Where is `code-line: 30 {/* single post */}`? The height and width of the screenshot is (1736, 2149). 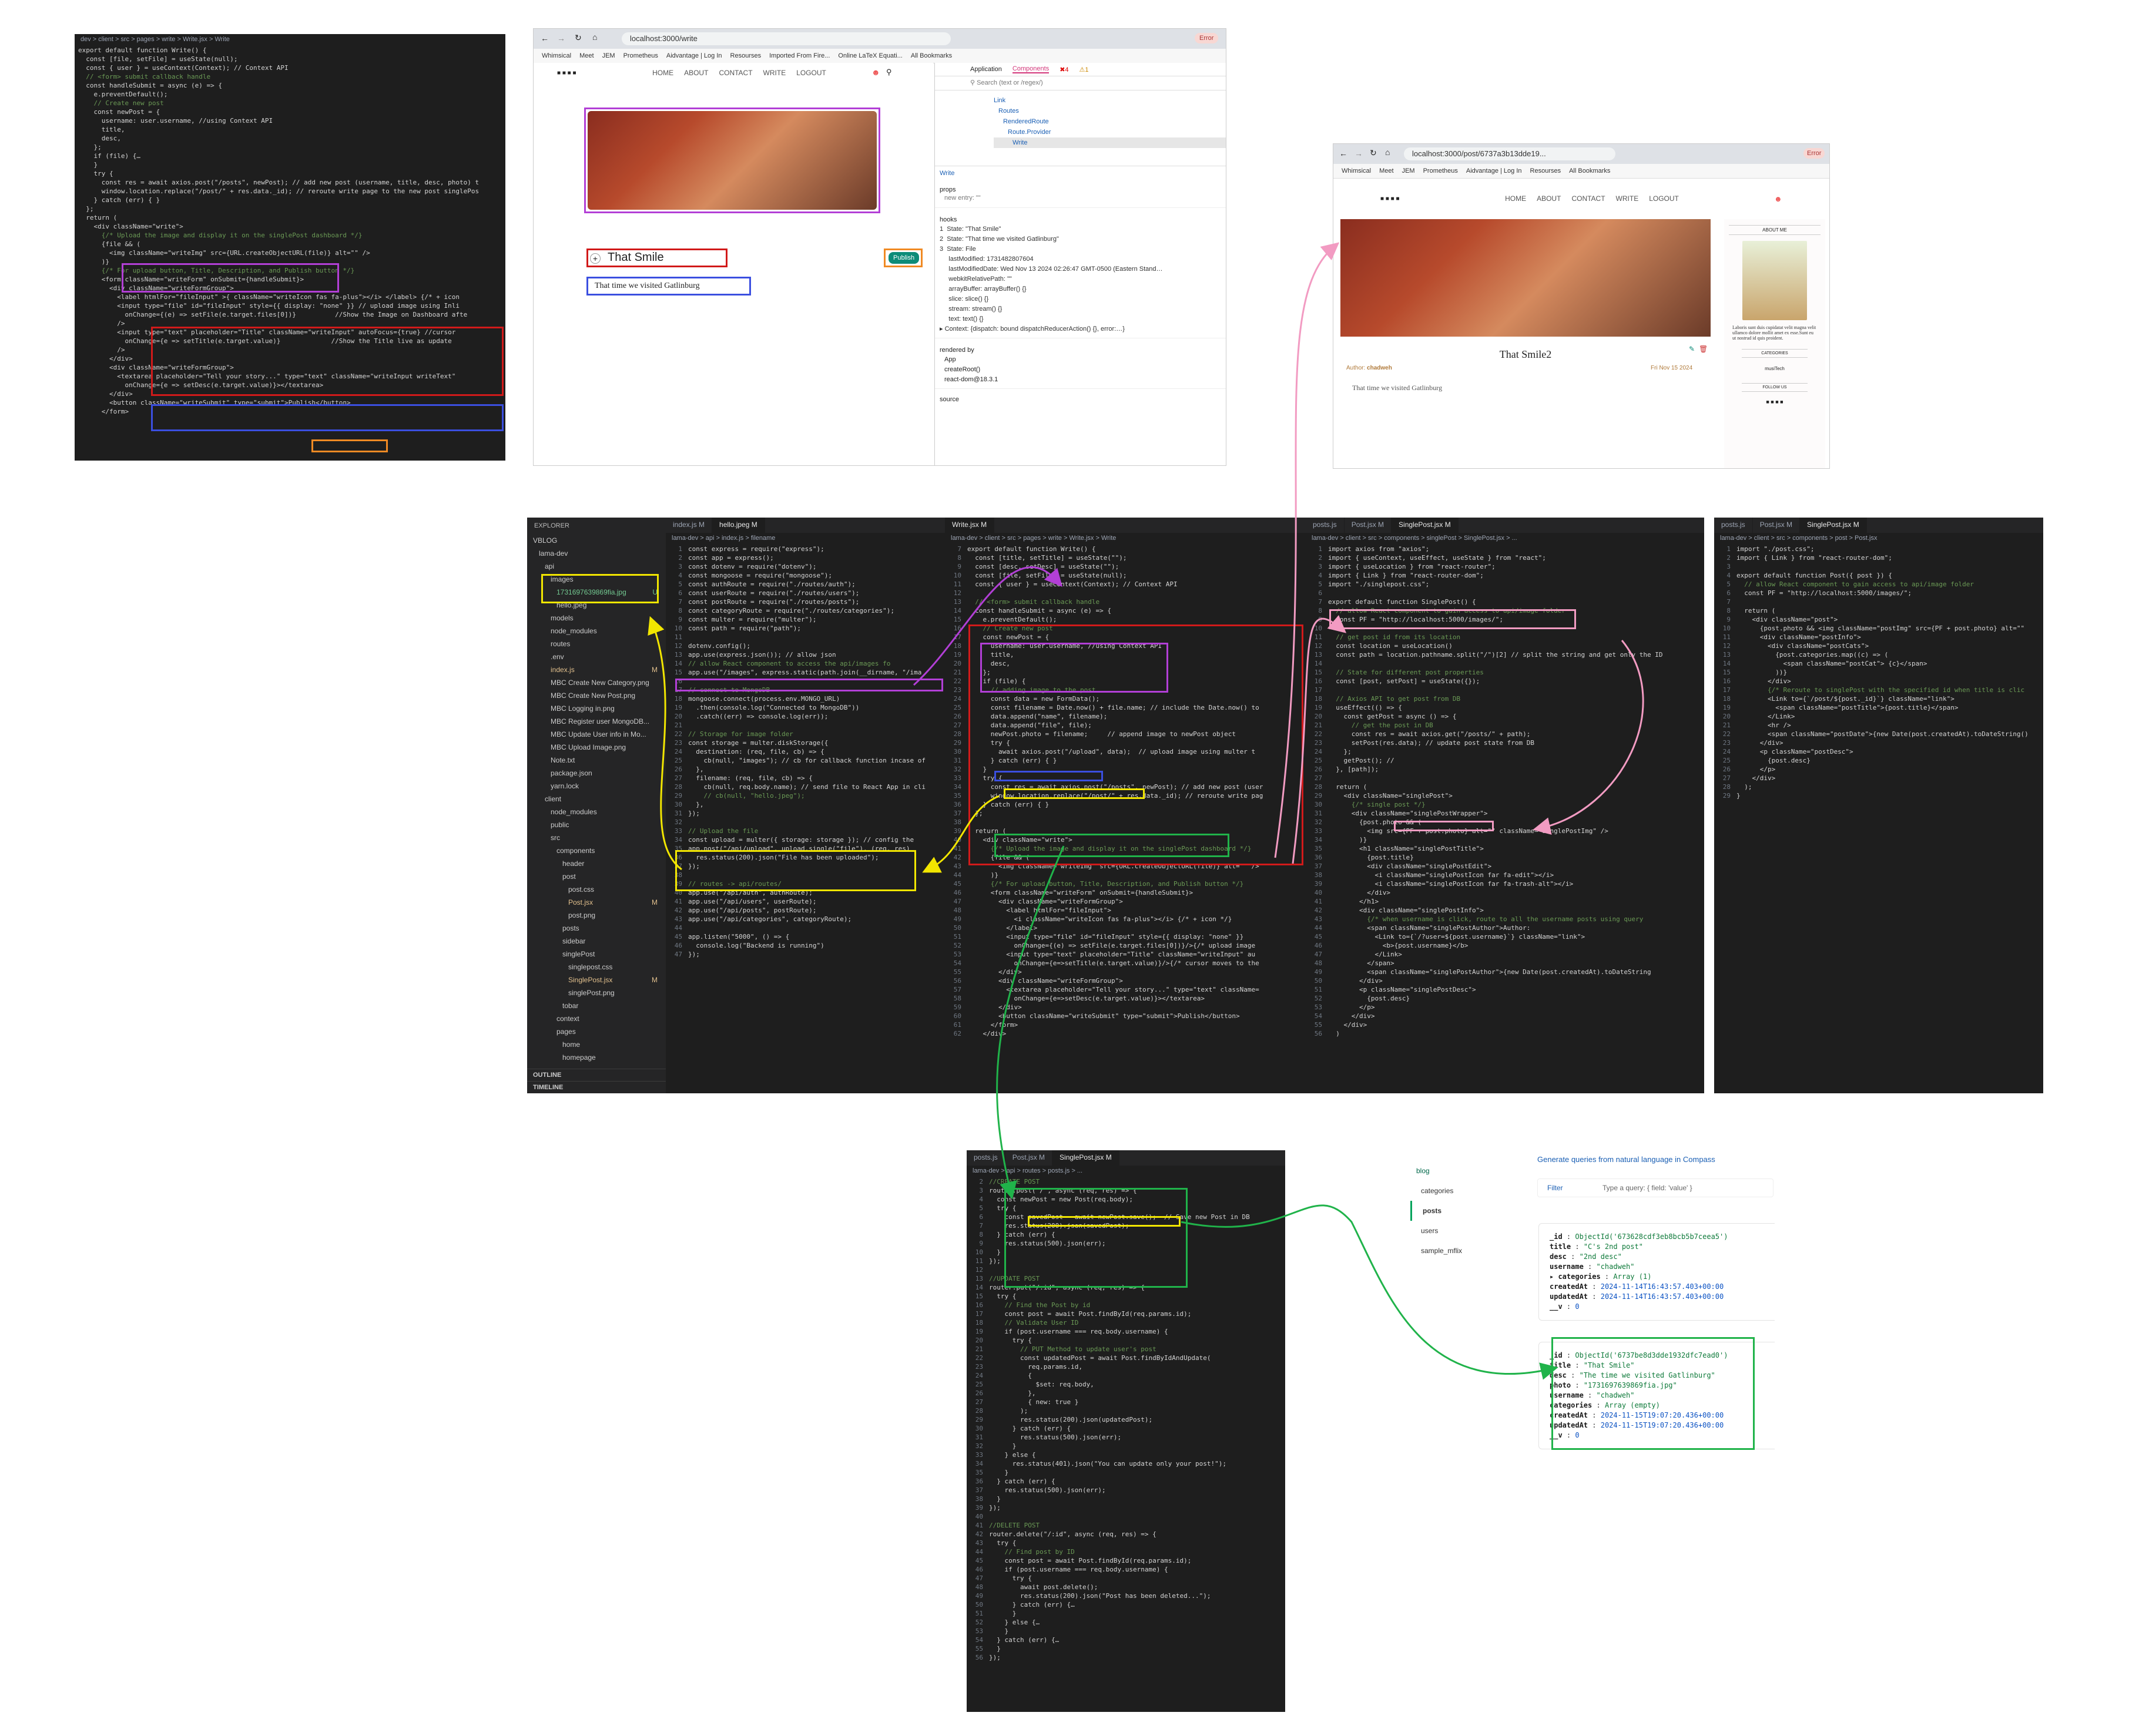 code-line: 30 {/* single post */} is located at coordinates (1505, 804).